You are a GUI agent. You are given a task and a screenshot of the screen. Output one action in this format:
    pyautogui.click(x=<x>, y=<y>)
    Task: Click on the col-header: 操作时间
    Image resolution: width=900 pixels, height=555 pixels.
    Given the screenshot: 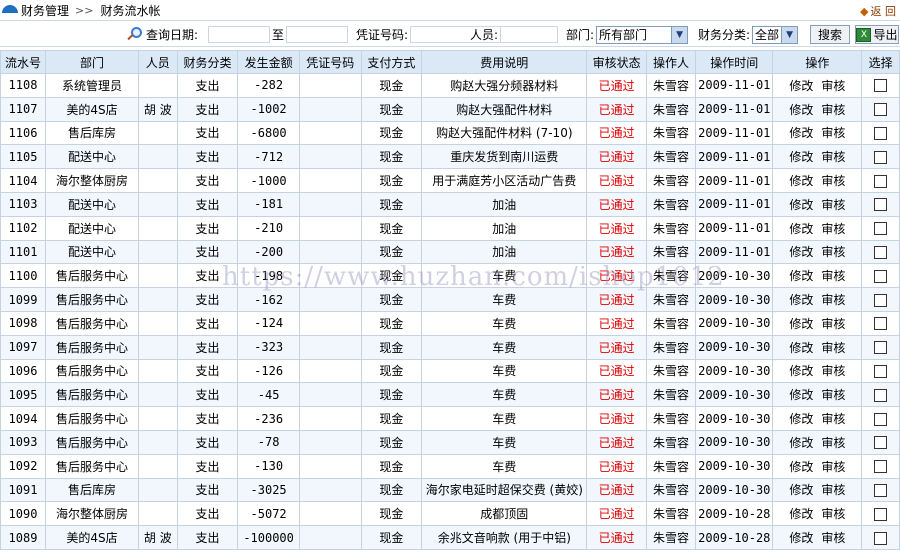 What is the action you would take?
    pyautogui.click(x=734, y=62)
    